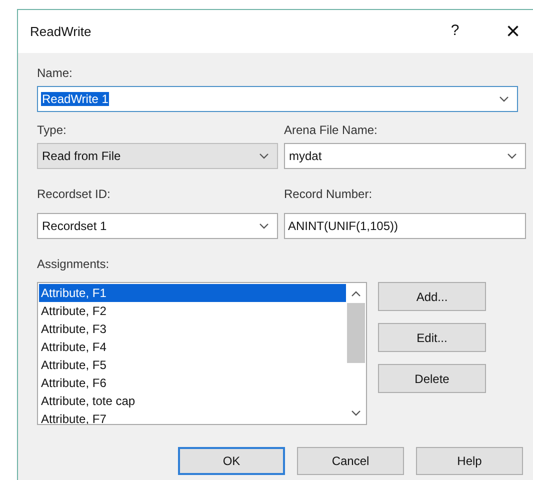  I want to click on name-combo: ReadWrite 1, so click(277, 99).